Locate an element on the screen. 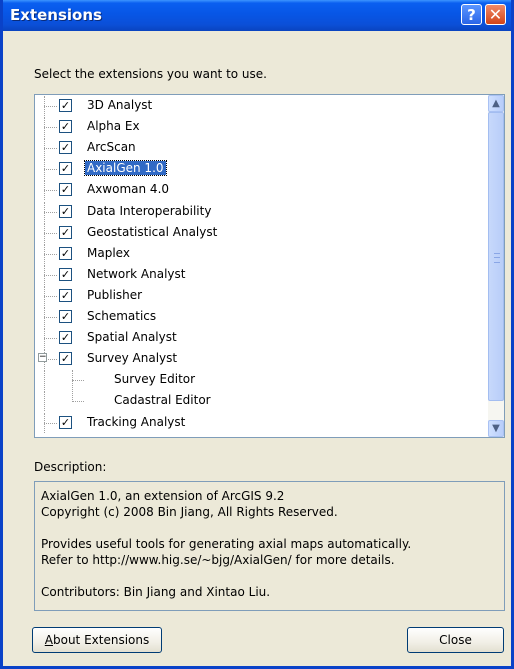 The height and width of the screenshot is (669, 514). title-bar: Extensions ? ✕ is located at coordinates (257, 15).